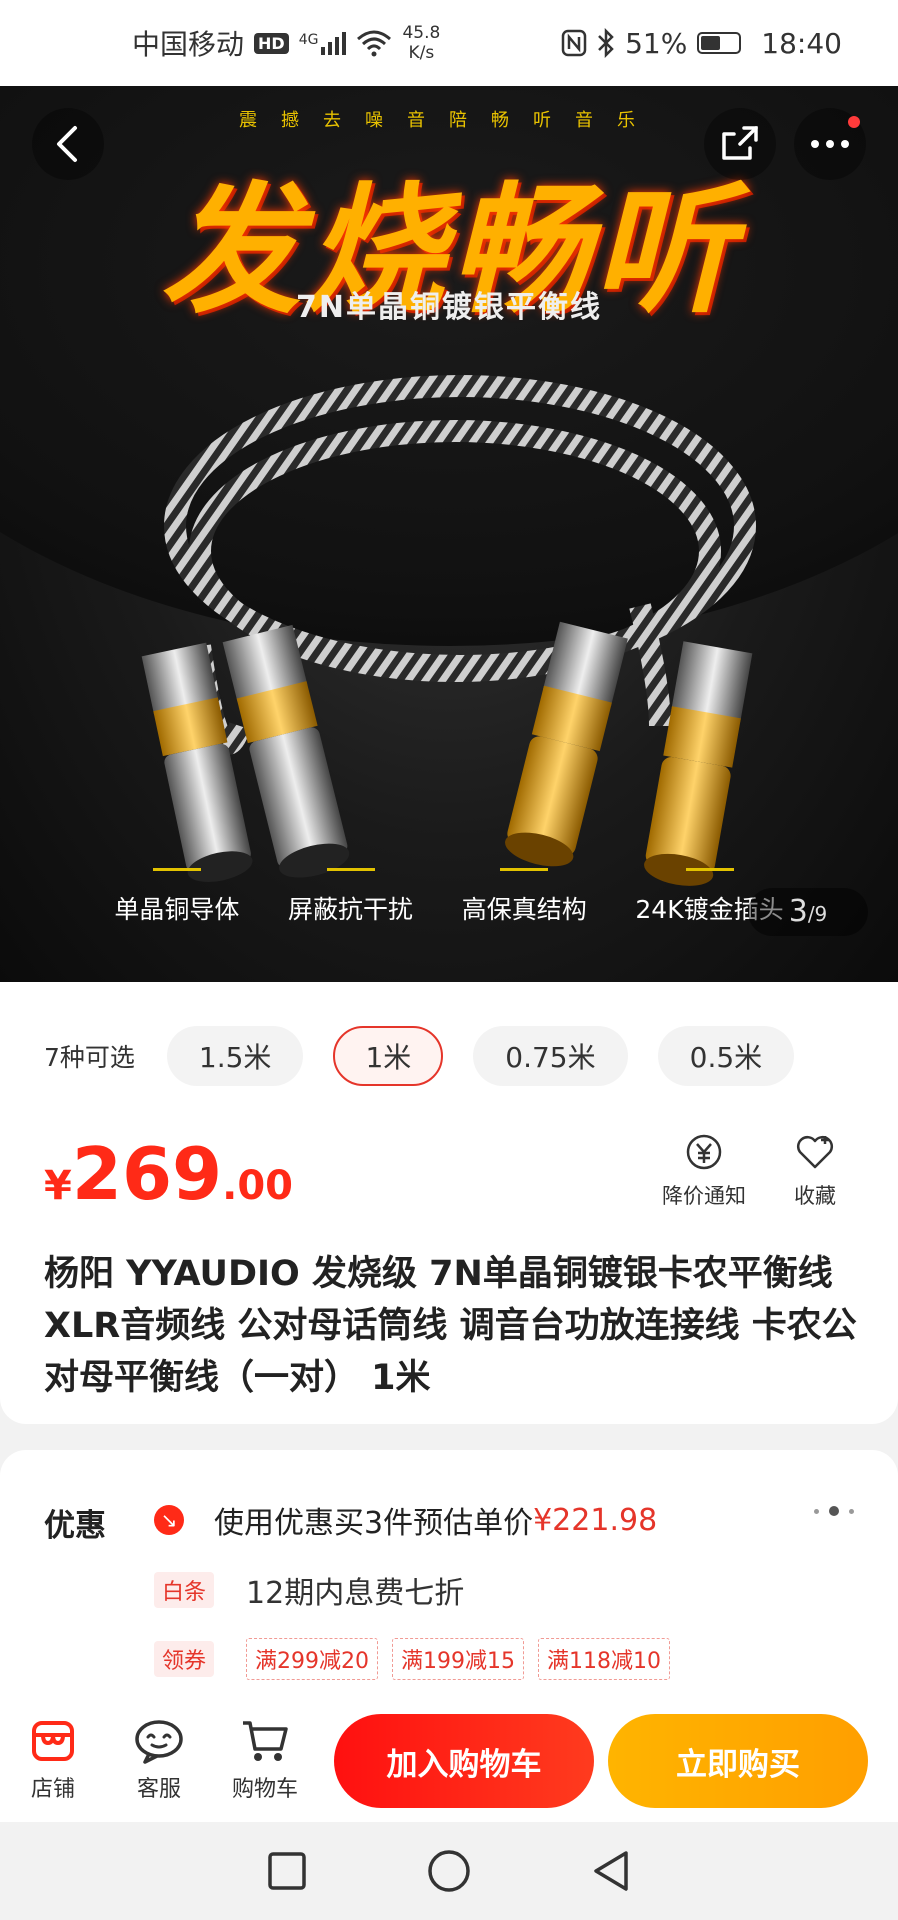 The width and height of the screenshot is (898, 1920). What do you see at coordinates (421, 53) in the screenshot?
I see `speed-unit: K/s` at bounding box center [421, 53].